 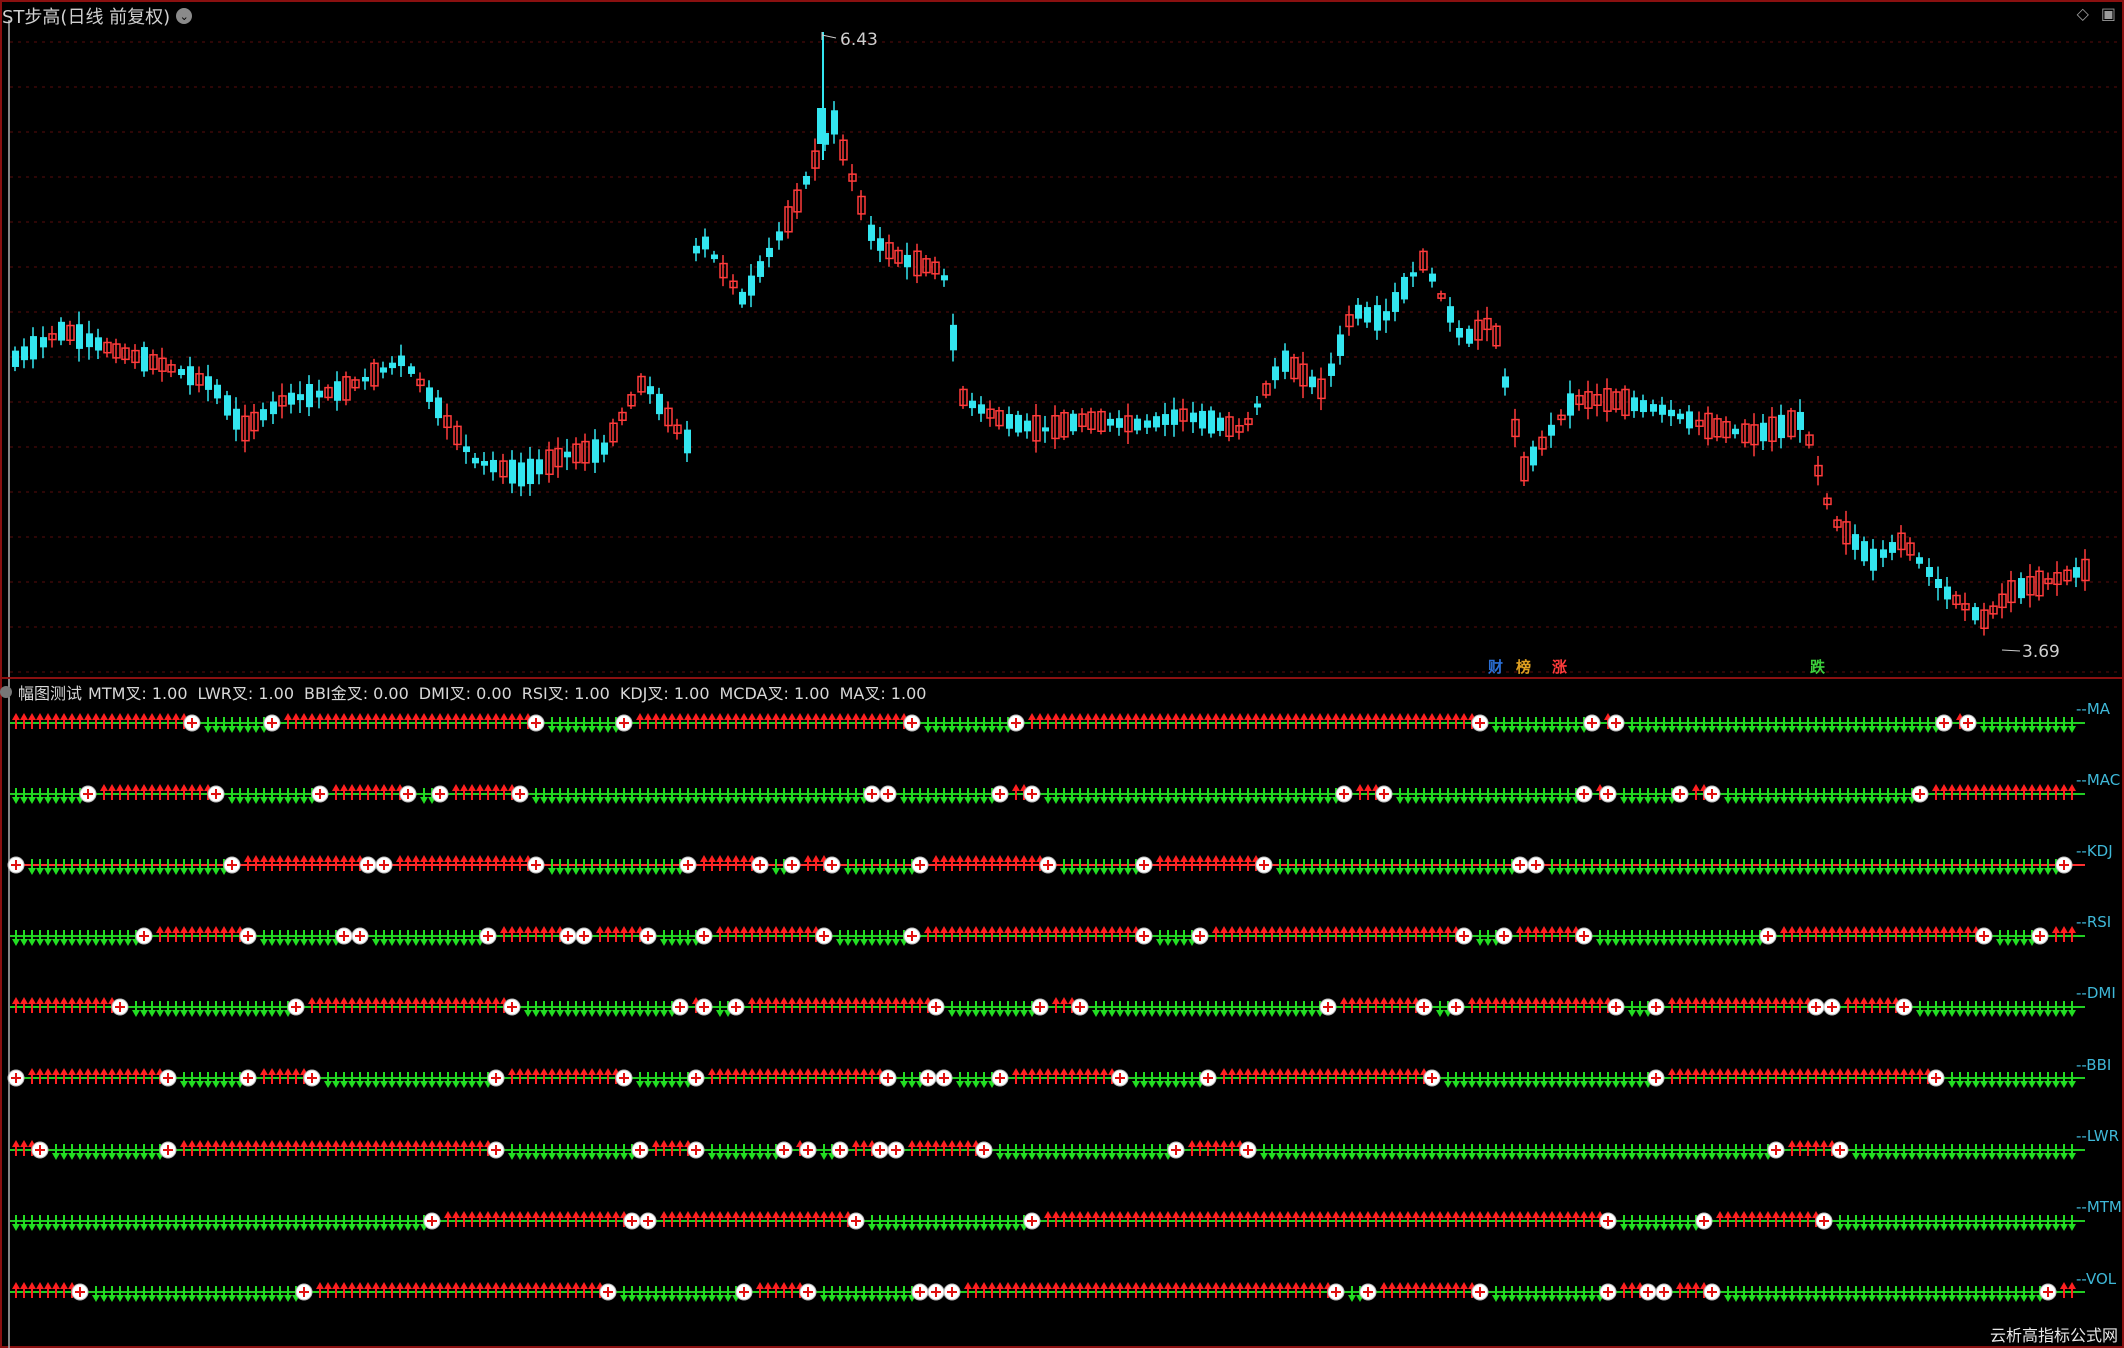 I want to click on badge-ranking: 榜, so click(x=1523, y=667).